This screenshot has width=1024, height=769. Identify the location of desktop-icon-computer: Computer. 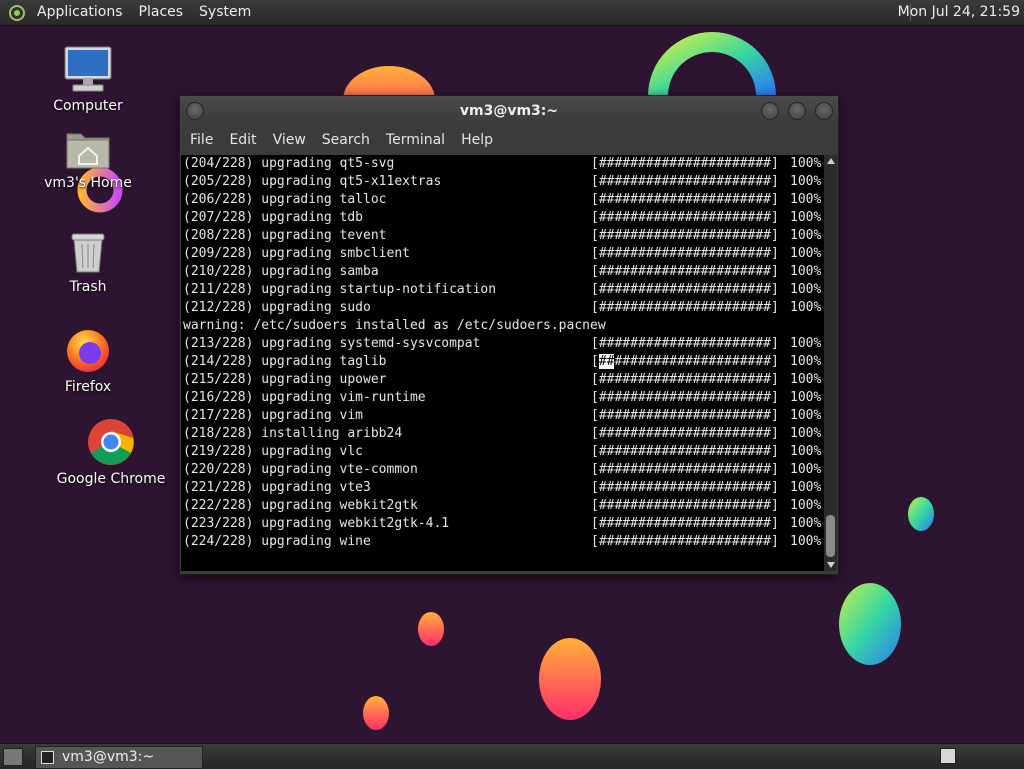
(88, 80).